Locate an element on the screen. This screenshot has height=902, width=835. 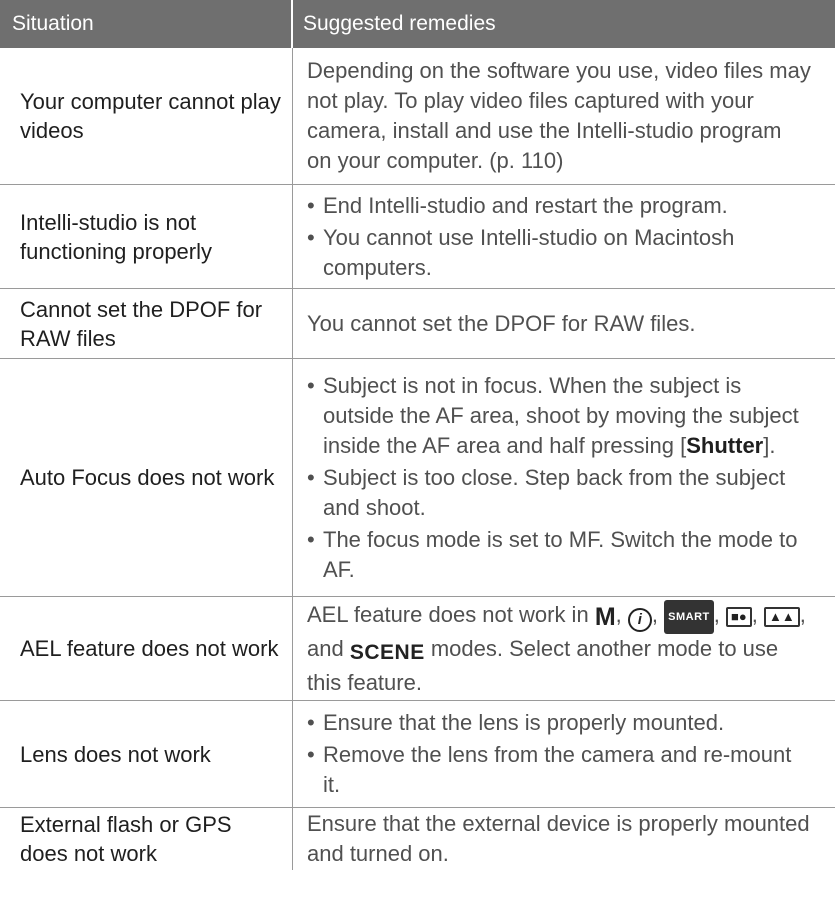
situation-cell: Auto Focus does not work is located at coordinates (146, 477).